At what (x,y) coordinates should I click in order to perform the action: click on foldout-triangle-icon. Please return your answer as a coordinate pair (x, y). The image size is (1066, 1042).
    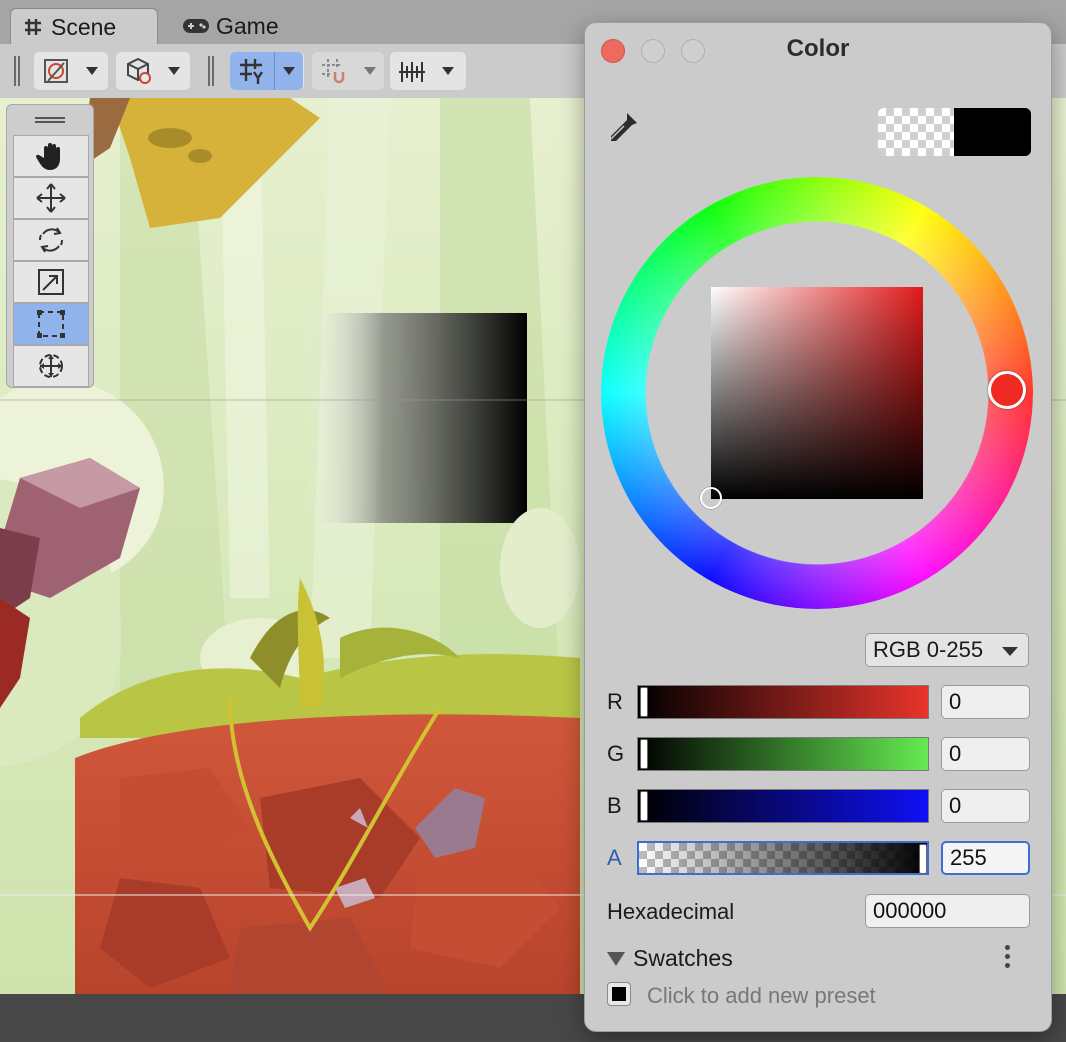
    Looking at the image, I should click on (616, 958).